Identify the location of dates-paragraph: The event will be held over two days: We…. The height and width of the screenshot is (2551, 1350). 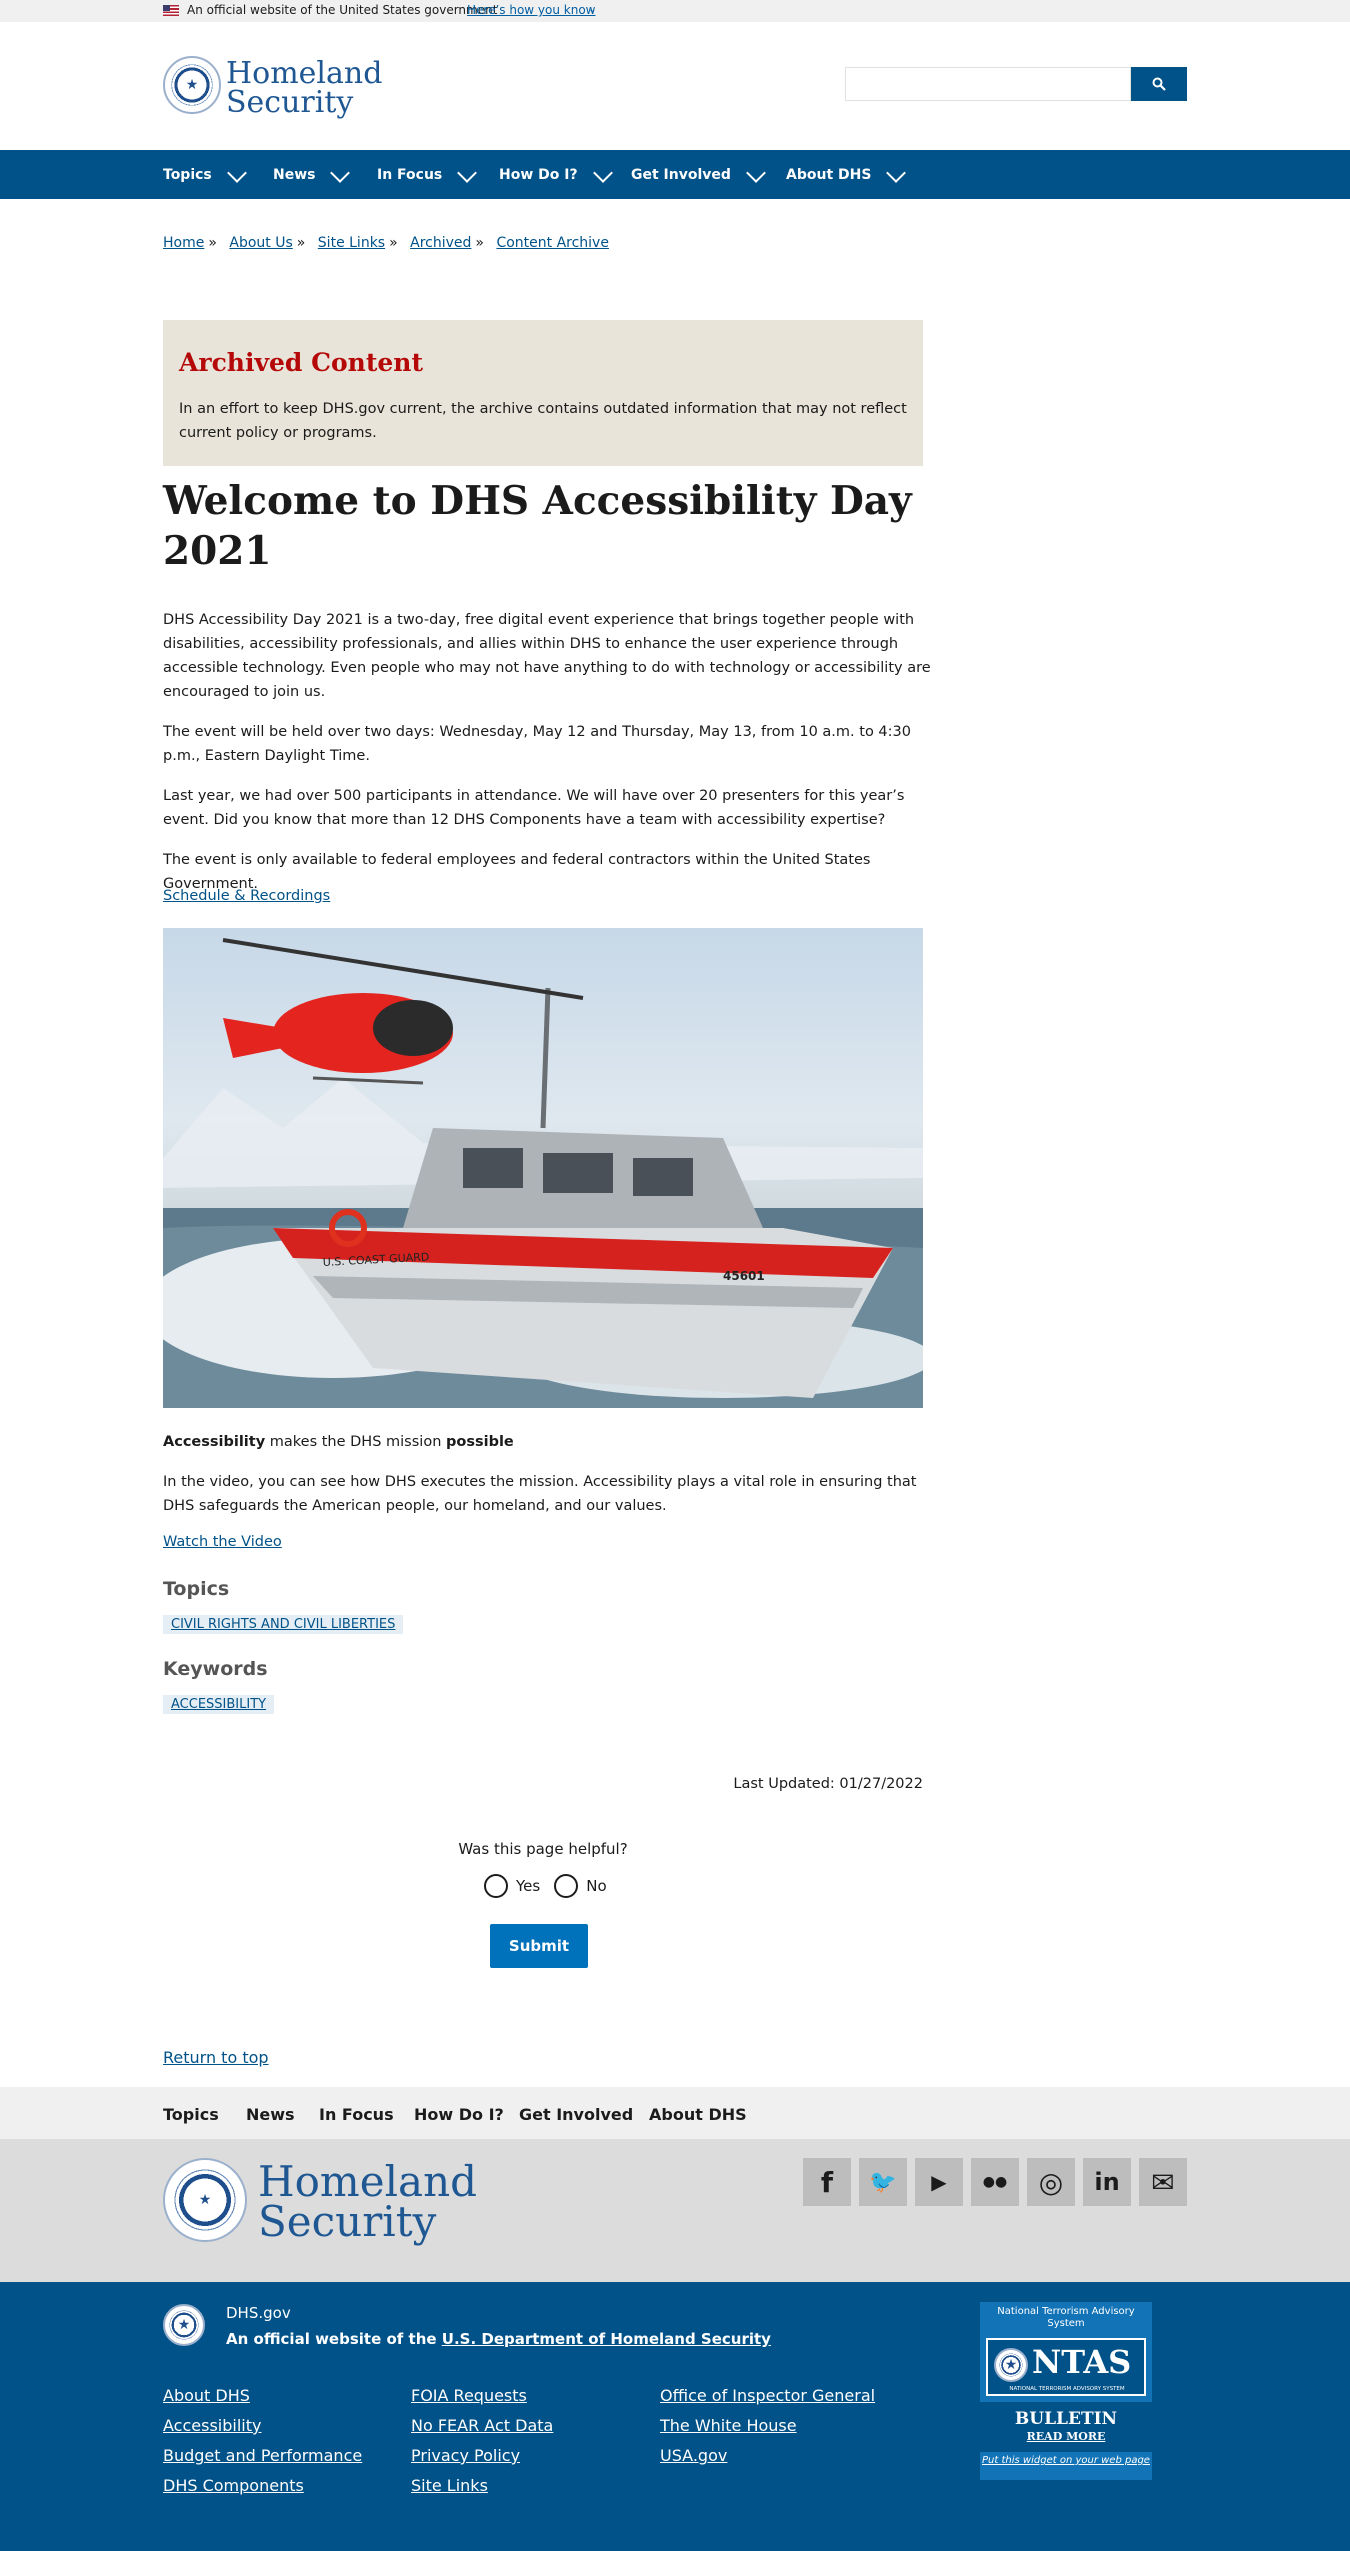
(537, 744).